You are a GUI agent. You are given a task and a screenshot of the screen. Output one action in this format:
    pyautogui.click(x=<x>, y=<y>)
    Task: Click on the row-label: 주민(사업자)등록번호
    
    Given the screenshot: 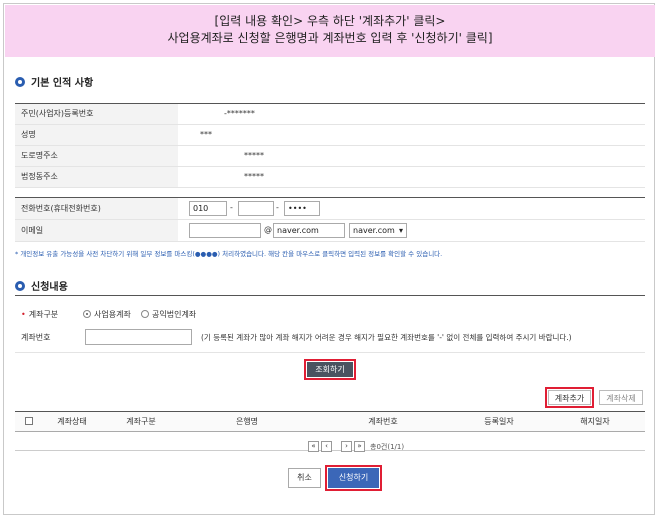 What is the action you would take?
    pyautogui.click(x=96, y=114)
    